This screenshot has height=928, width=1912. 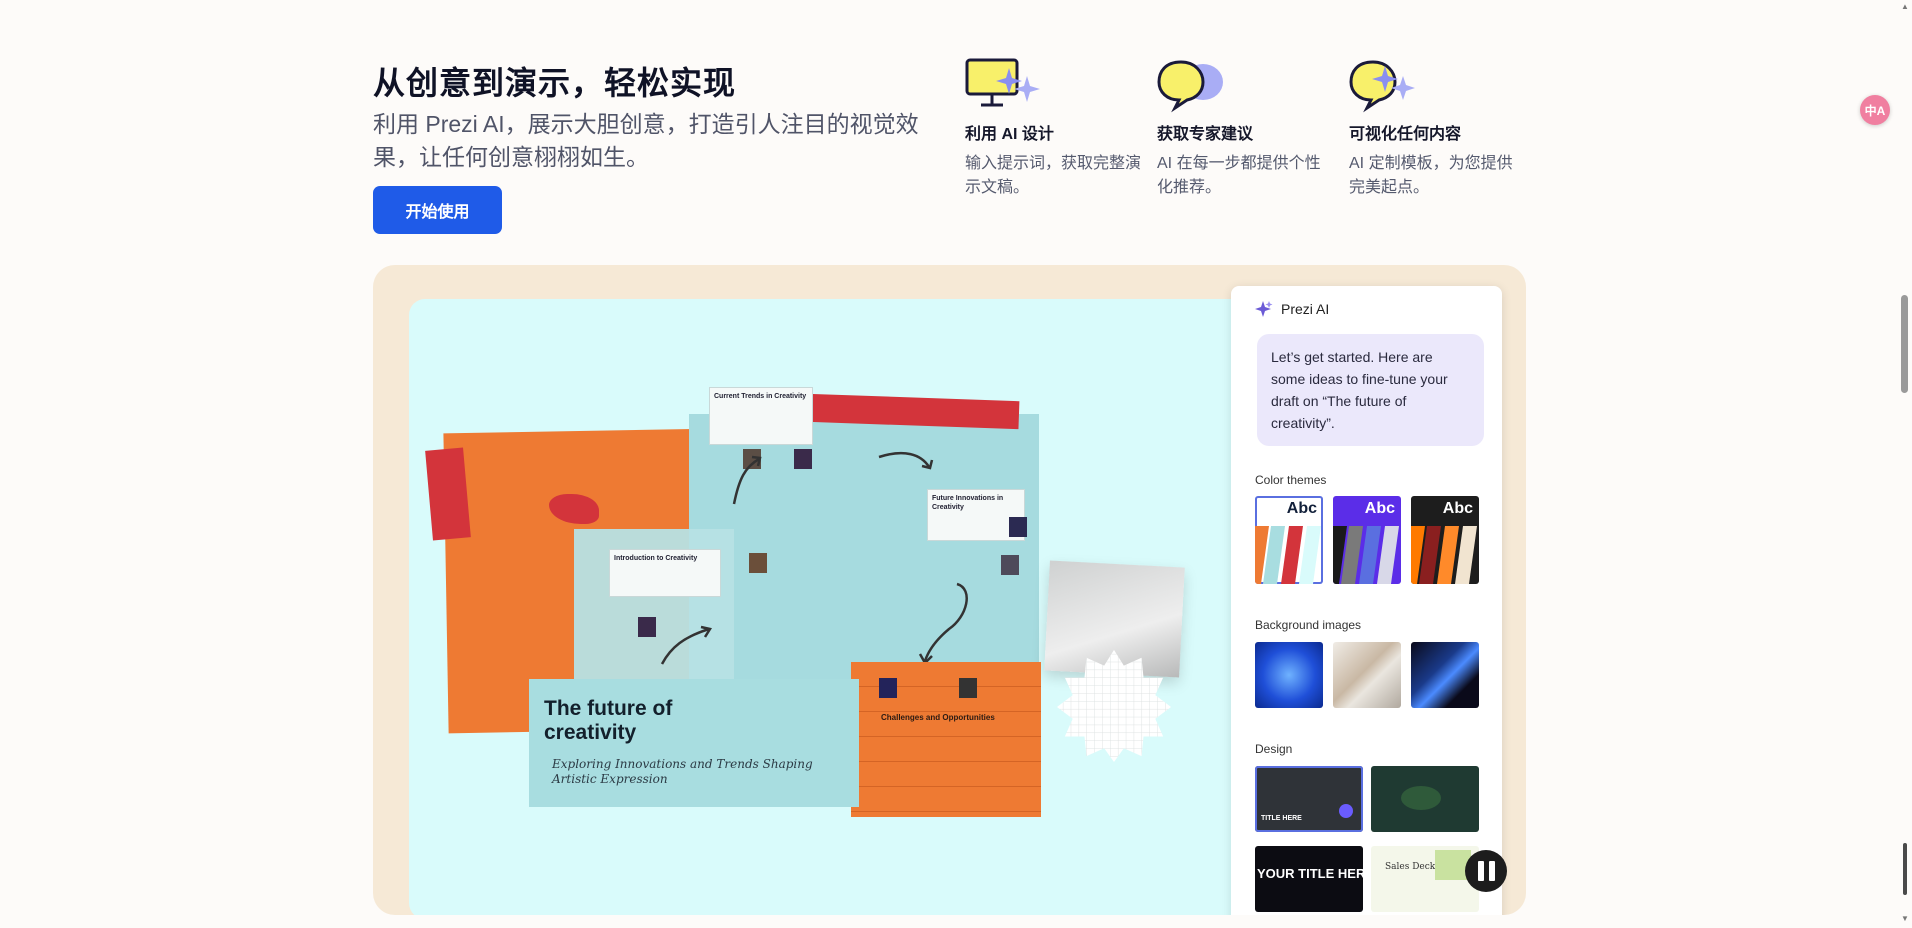 What do you see at coordinates (1274, 749) in the screenshot?
I see `design-label: Design` at bounding box center [1274, 749].